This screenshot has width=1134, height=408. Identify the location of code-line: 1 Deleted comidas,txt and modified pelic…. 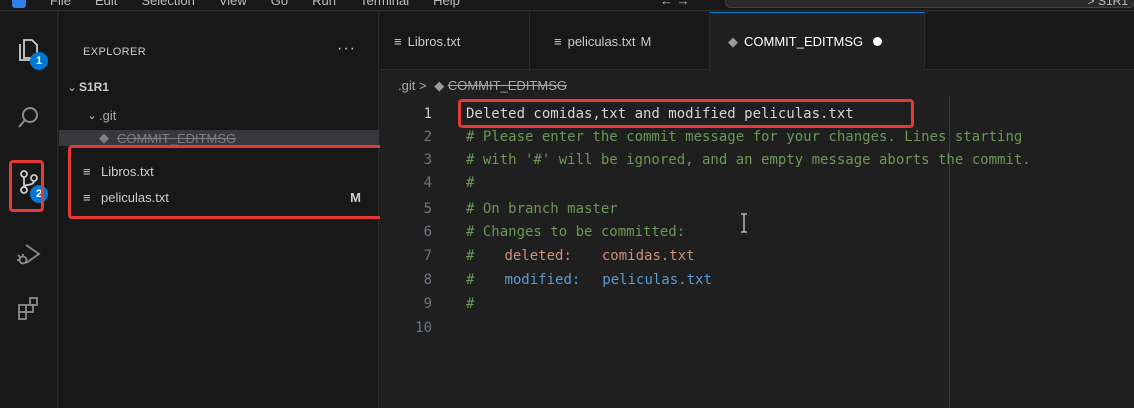
(617, 114).